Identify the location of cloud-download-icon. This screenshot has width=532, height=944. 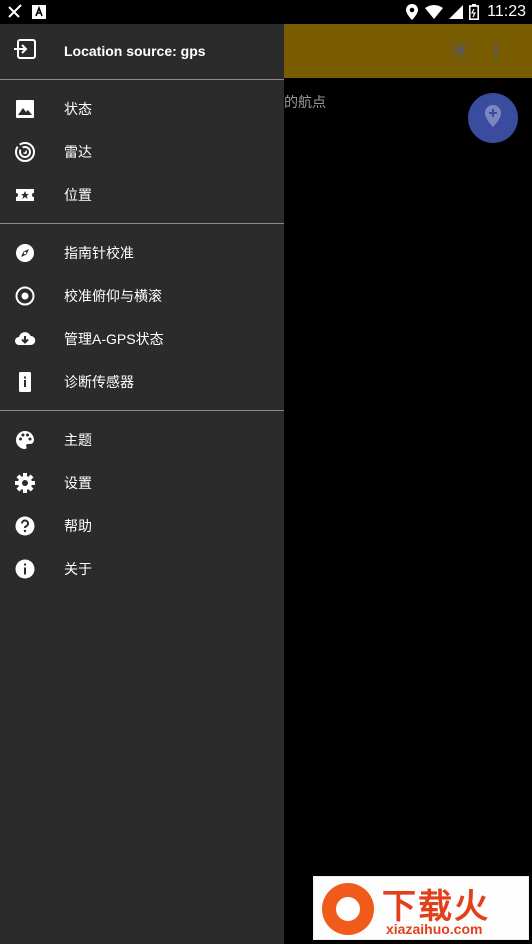
(25, 339).